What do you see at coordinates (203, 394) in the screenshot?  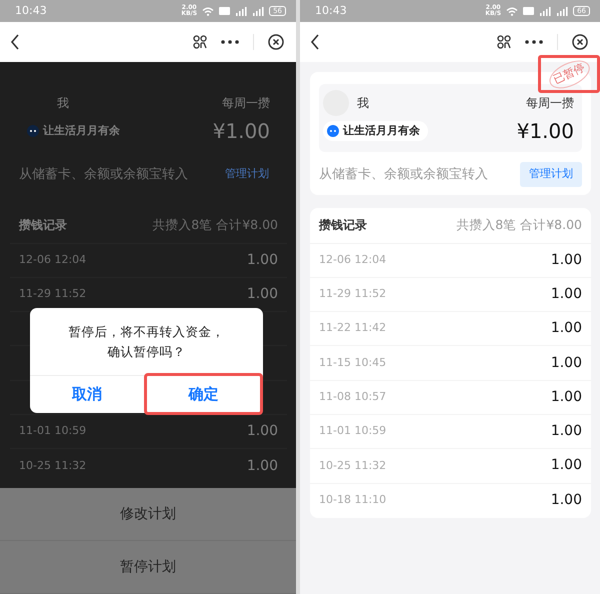 I see `highlighted-button: 确定` at bounding box center [203, 394].